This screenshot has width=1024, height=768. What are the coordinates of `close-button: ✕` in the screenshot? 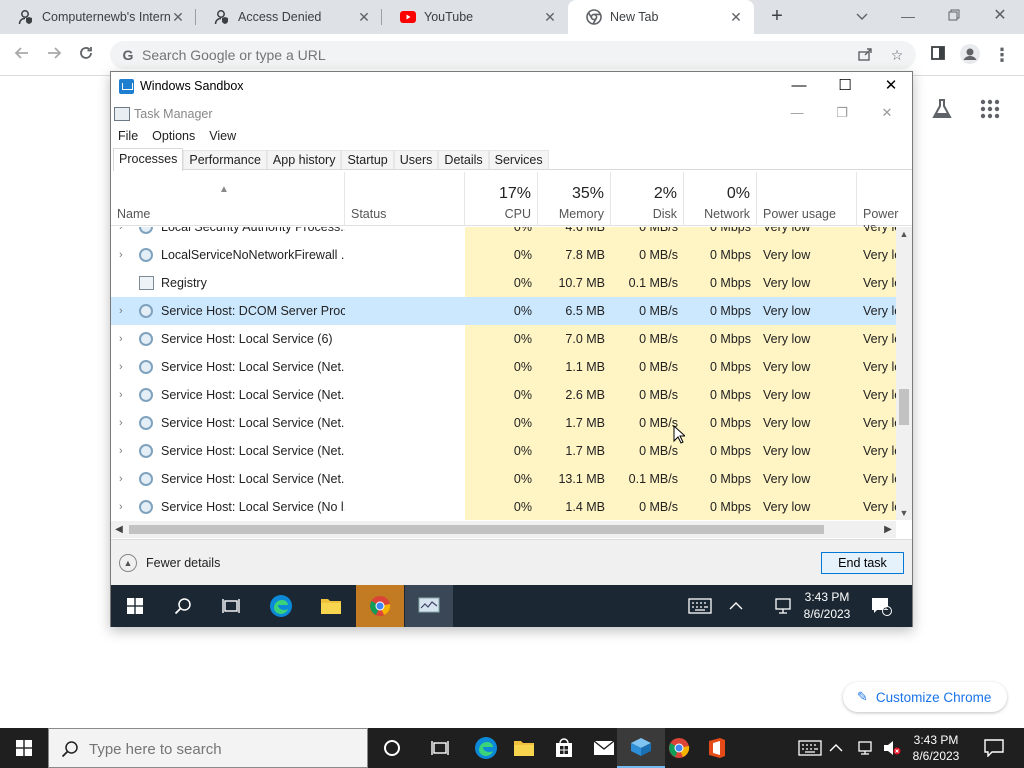 It's located at (1000, 16).